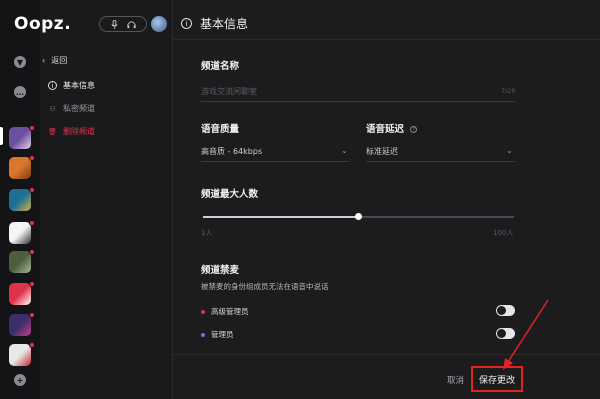 This screenshot has width=600, height=399. I want to click on role-row: 高级管理员, so click(225, 311).